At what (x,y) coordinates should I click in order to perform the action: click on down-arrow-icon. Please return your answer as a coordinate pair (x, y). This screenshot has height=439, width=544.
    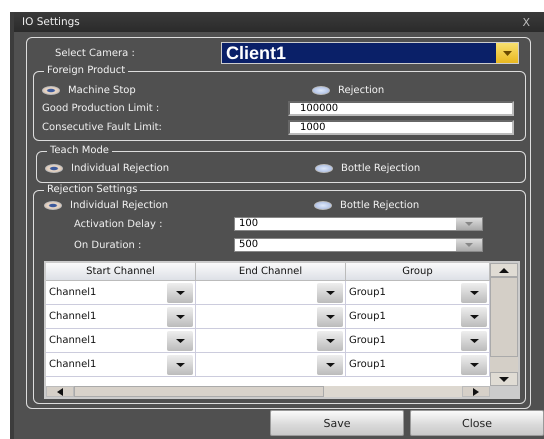
    Looking at the image, I should click on (504, 379).